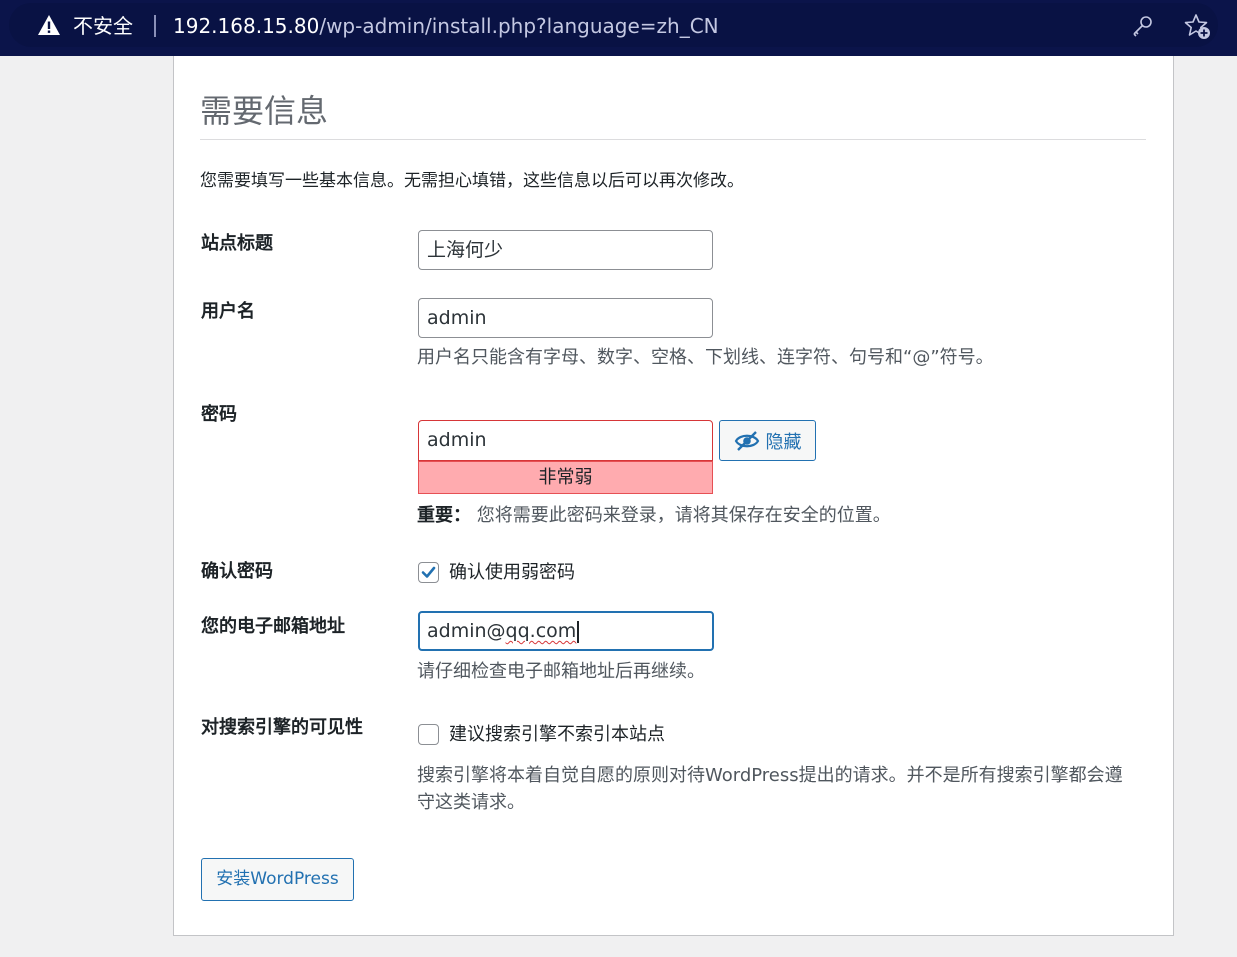 This screenshot has width=1237, height=957. What do you see at coordinates (466, 631) in the screenshot?
I see `email-value-prefix: admin@` at bounding box center [466, 631].